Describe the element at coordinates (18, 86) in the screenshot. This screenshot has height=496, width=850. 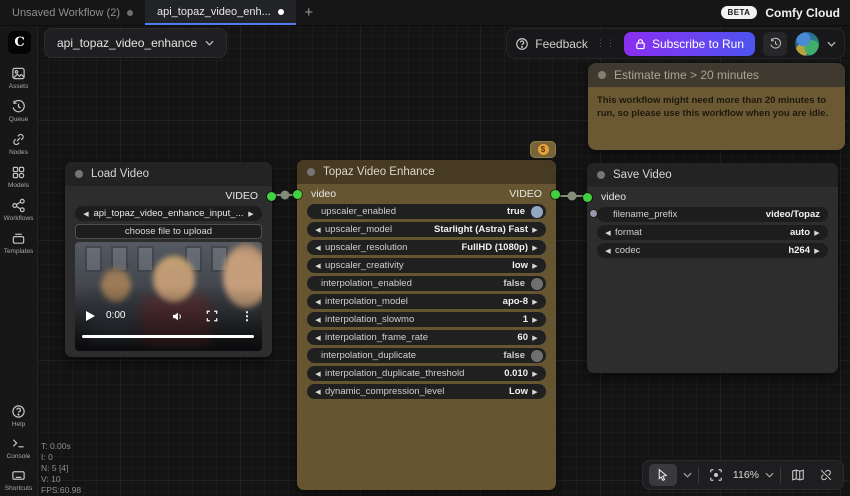
I see `sidebar-item-label: Assets` at that location.